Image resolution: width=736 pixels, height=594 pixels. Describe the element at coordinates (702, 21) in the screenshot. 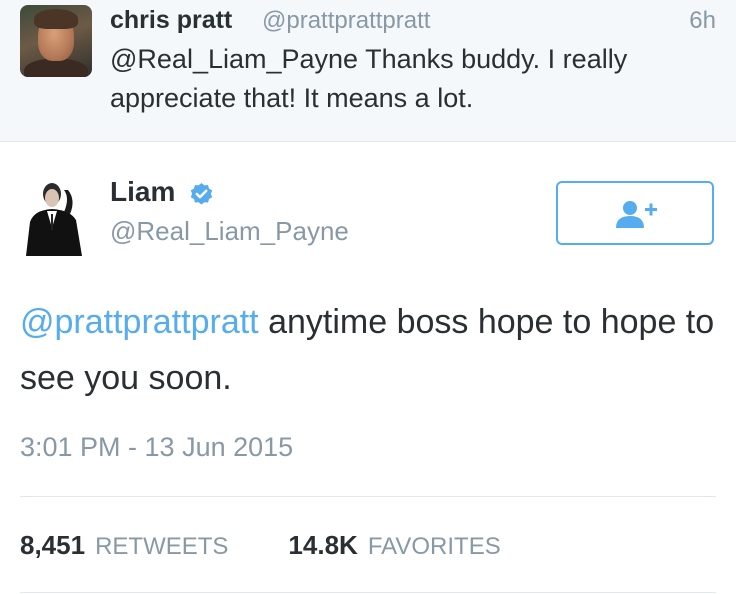

I see `reply-timestamp: 6h` at that location.